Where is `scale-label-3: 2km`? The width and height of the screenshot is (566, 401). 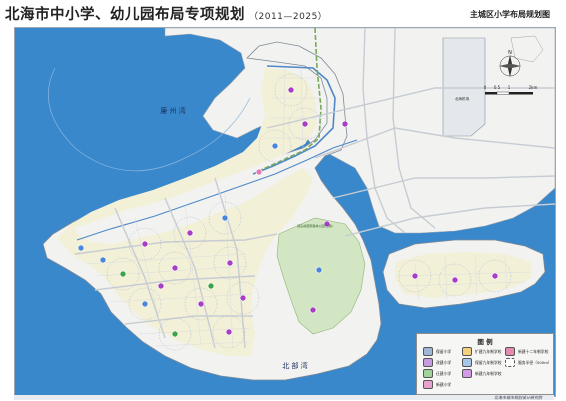
scale-label-3: 2km is located at coordinates (533, 87).